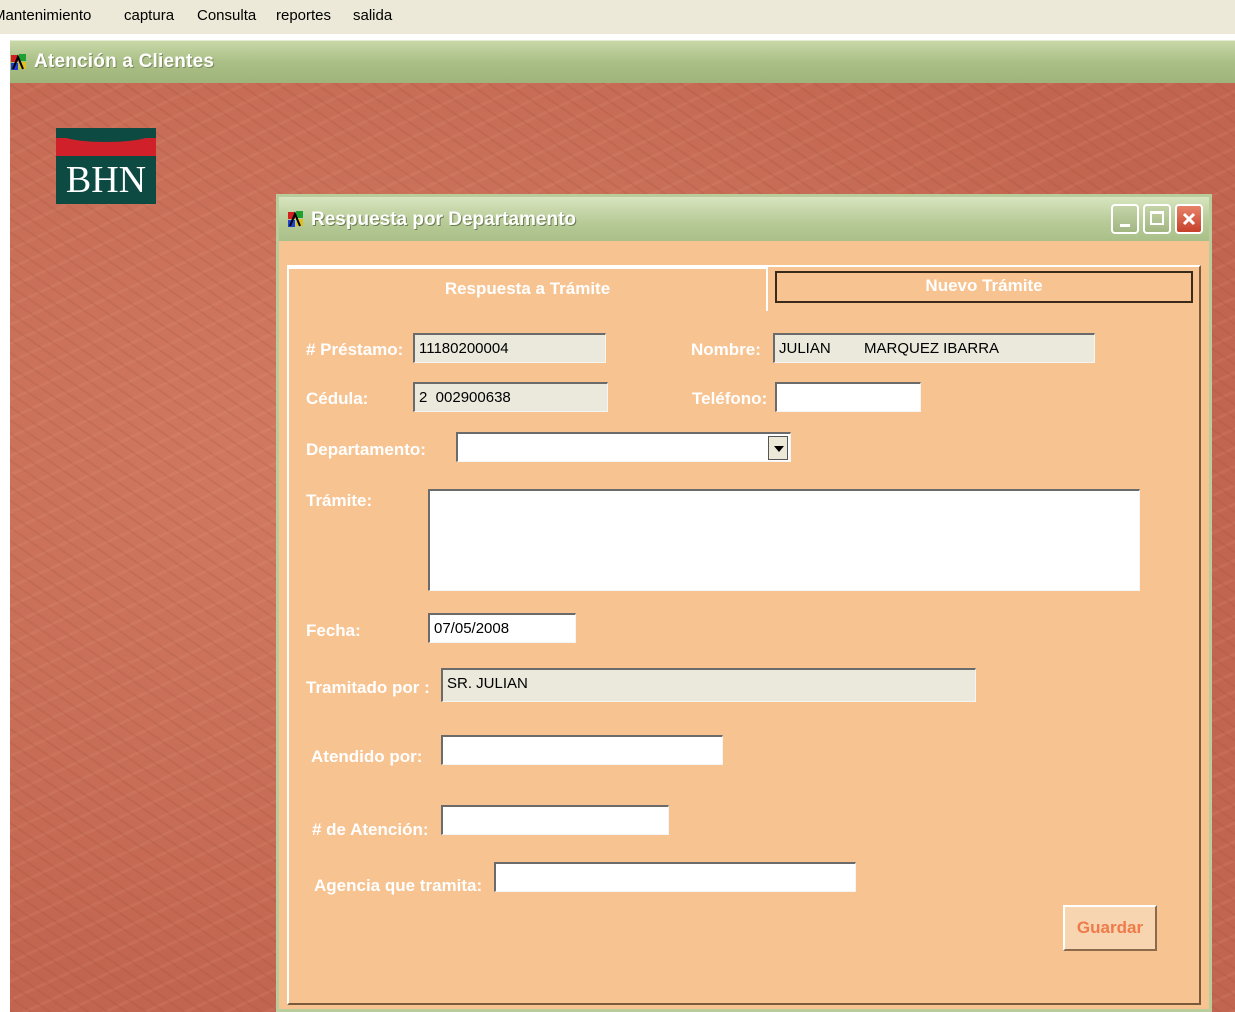 The width and height of the screenshot is (1235, 1012). What do you see at coordinates (848, 397) in the screenshot?
I see `telefono-field` at bounding box center [848, 397].